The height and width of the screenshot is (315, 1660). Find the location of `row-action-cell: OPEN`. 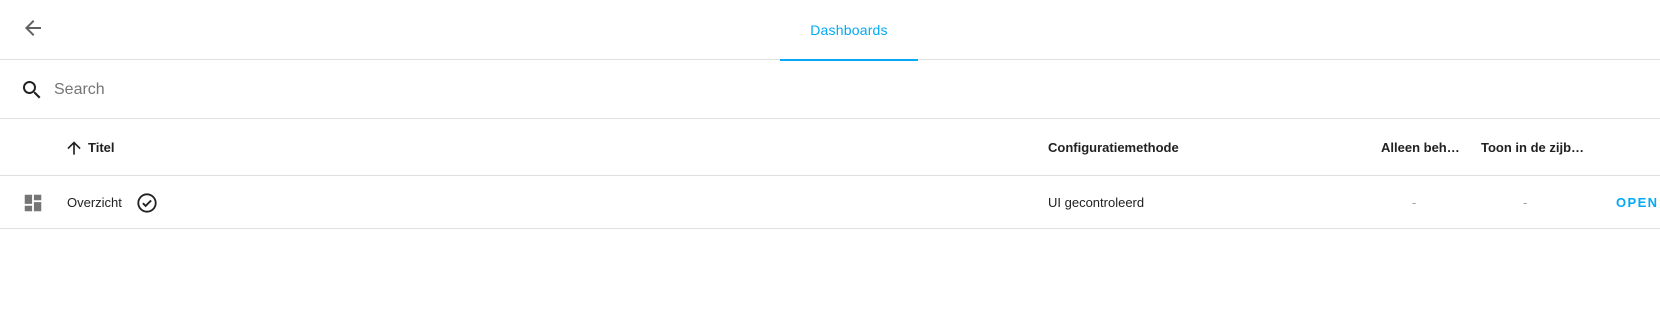

row-action-cell: OPEN is located at coordinates (1637, 202).